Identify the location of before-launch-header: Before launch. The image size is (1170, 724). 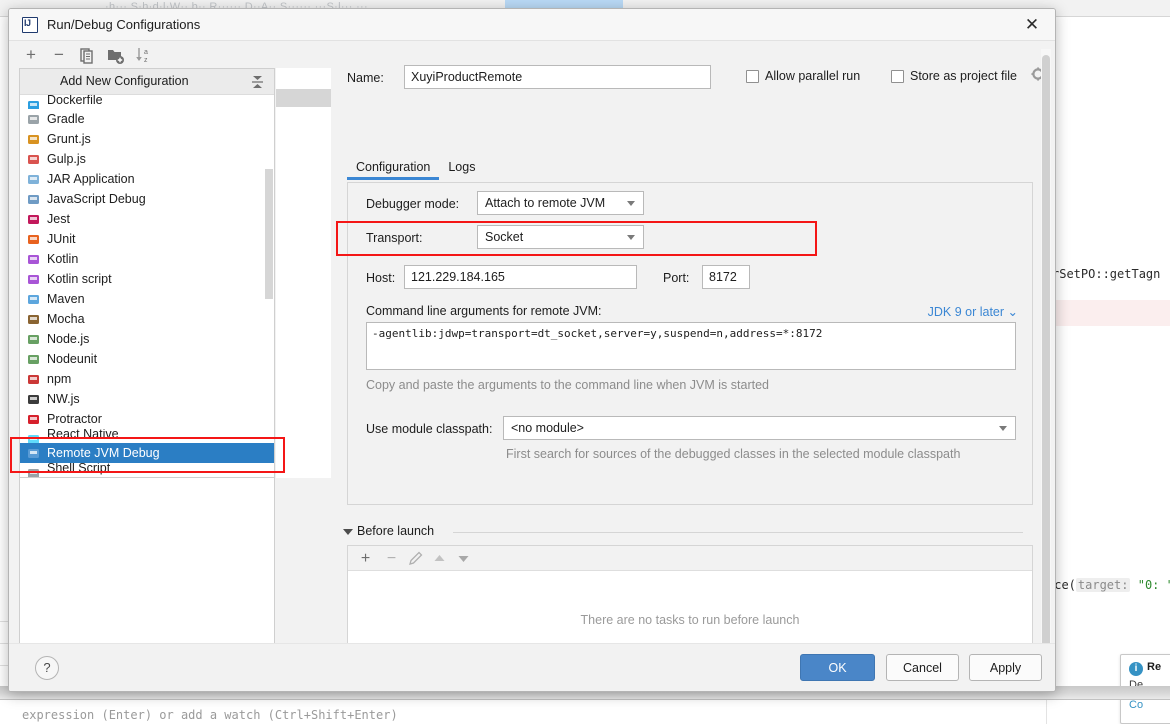
(683, 532).